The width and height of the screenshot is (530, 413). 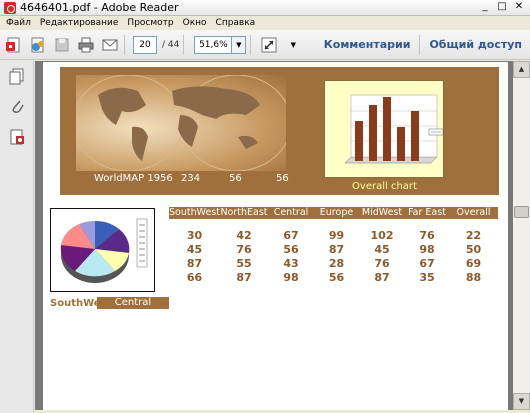 I want to click on create-pdf-icon, so click(x=14, y=45).